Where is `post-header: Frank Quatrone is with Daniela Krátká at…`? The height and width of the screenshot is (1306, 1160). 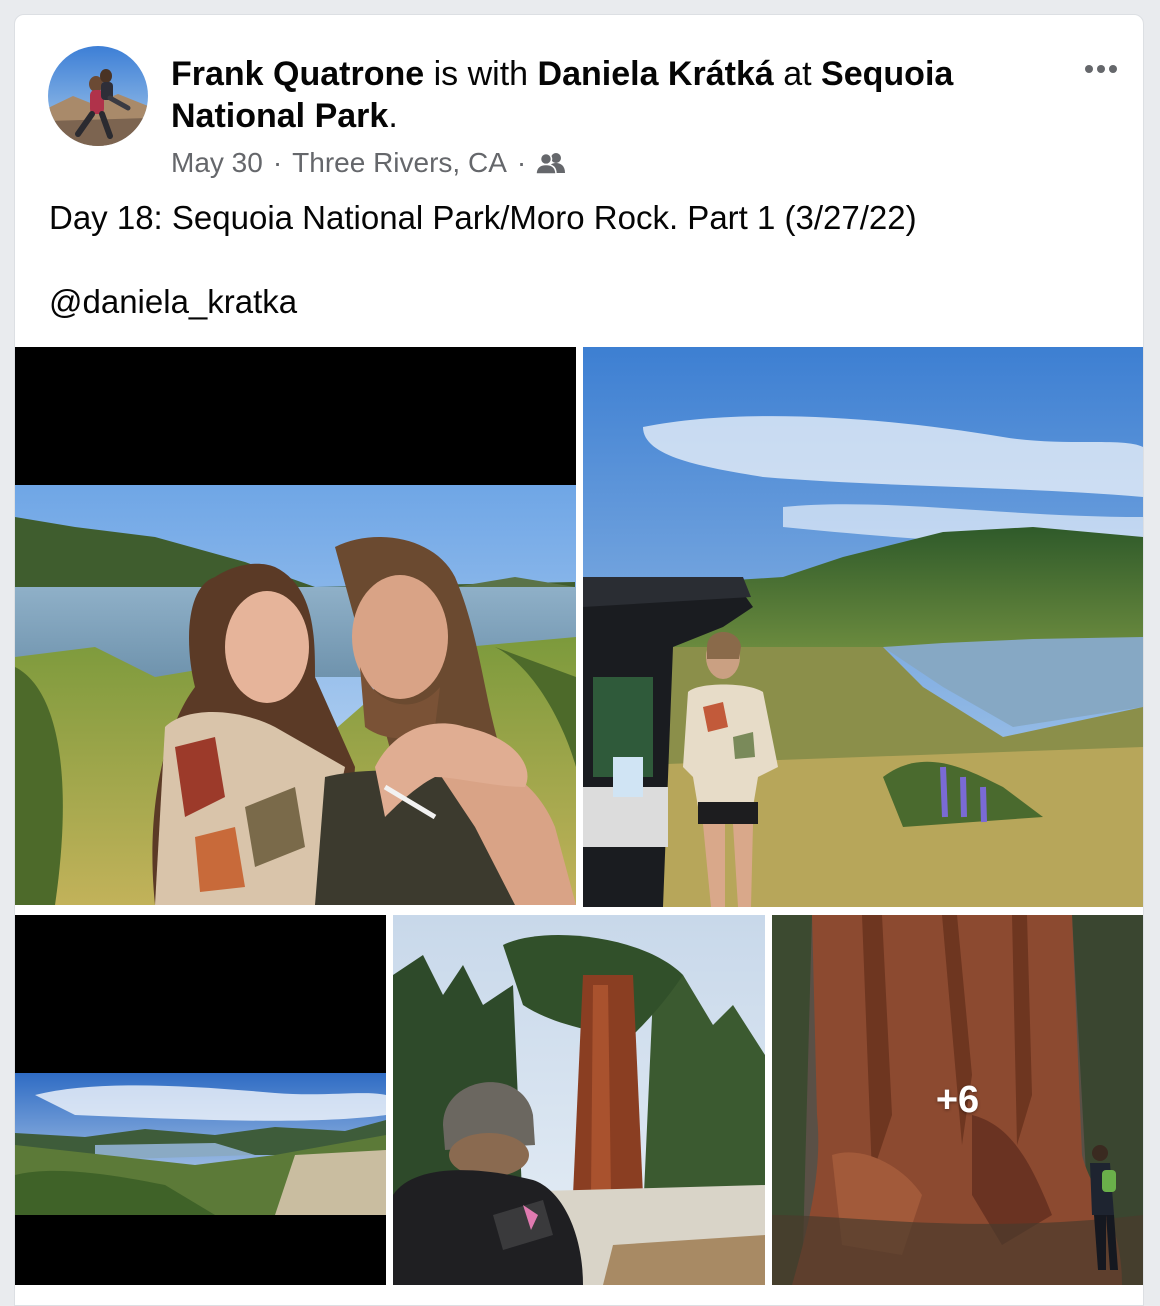 post-header: Frank Quatrone is with Daniela Krátká at… is located at coordinates (621, 95).